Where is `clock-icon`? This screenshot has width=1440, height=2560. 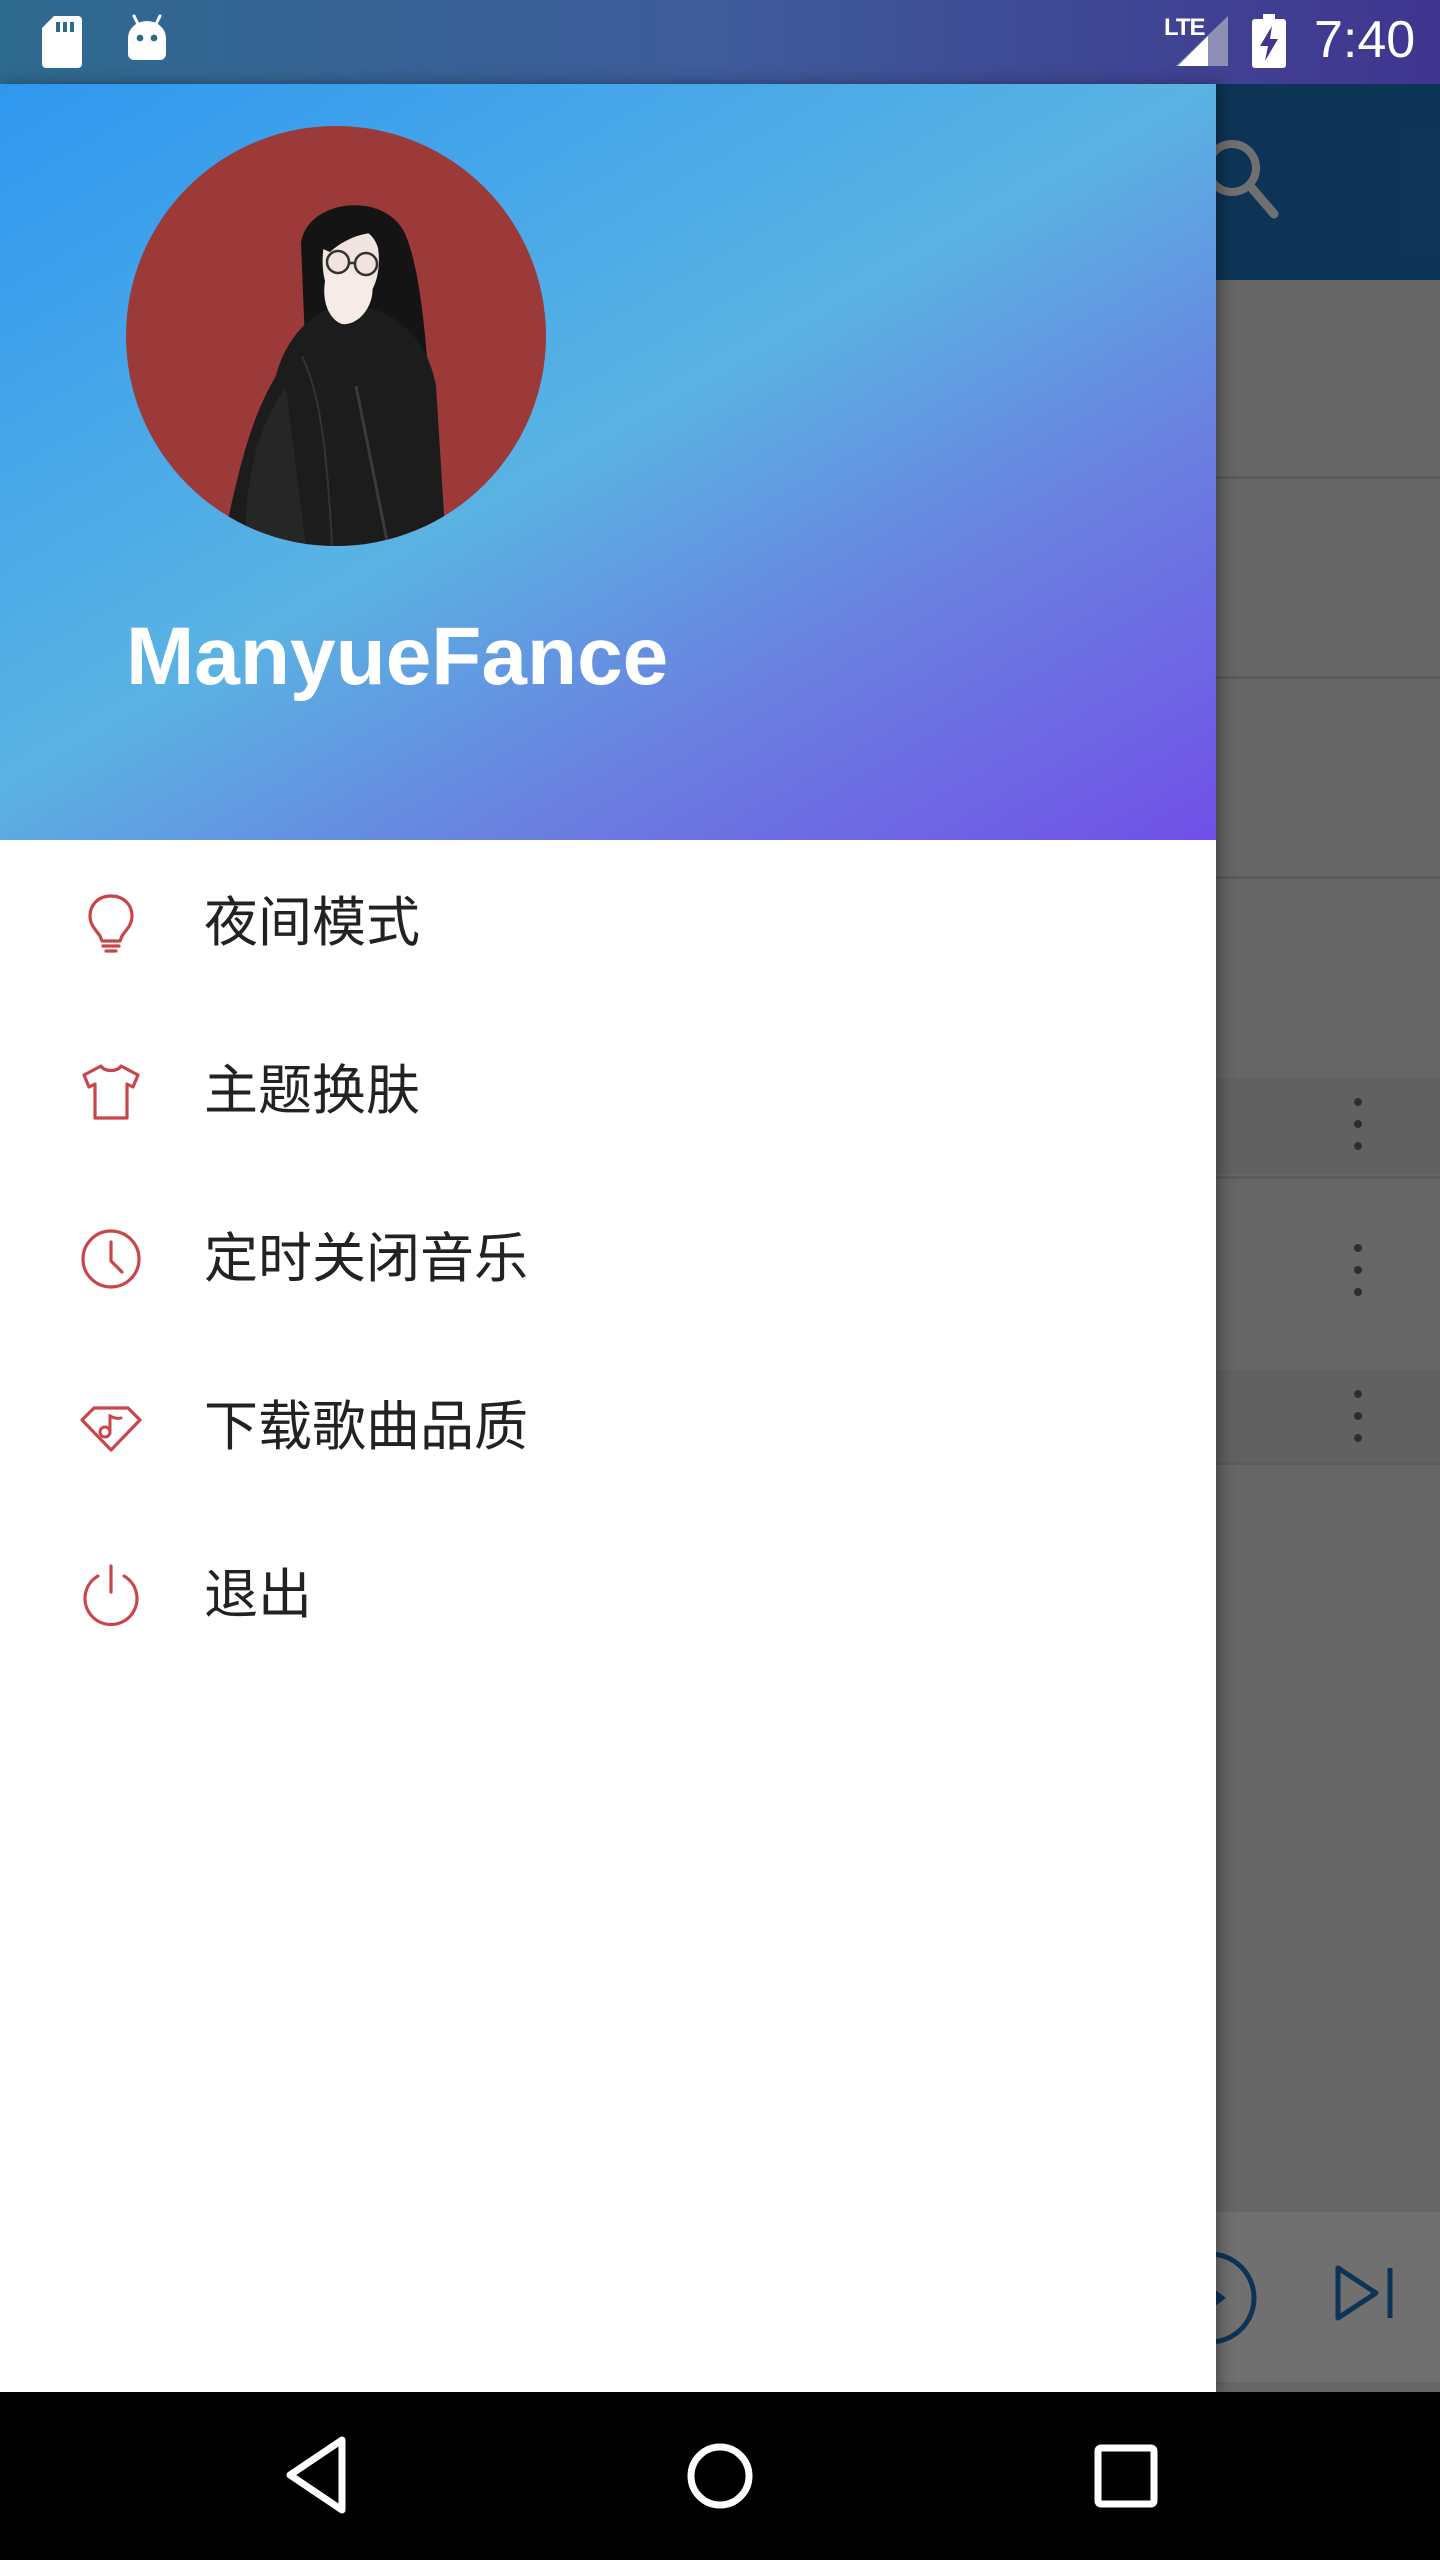 clock-icon is located at coordinates (111, 1259).